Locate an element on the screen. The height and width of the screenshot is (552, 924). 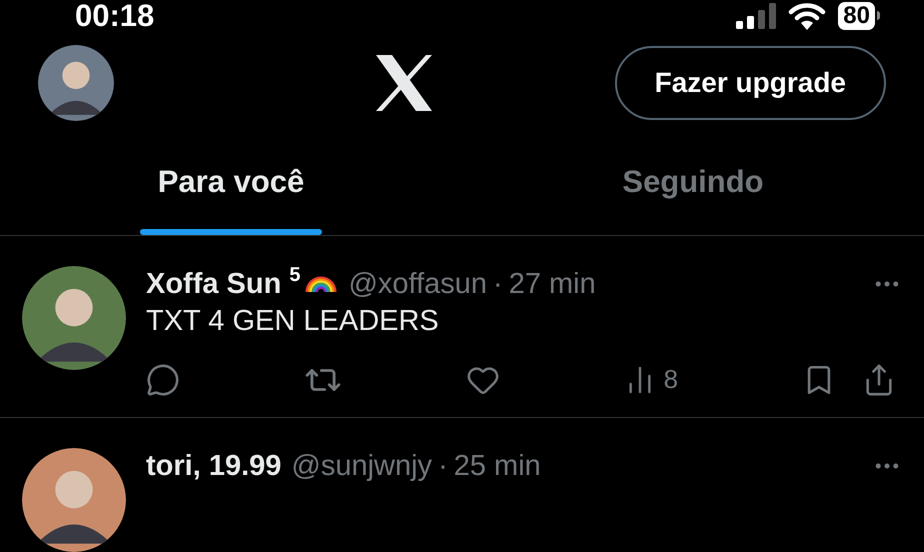
author-handle: @xoffasun is located at coordinates (418, 284).